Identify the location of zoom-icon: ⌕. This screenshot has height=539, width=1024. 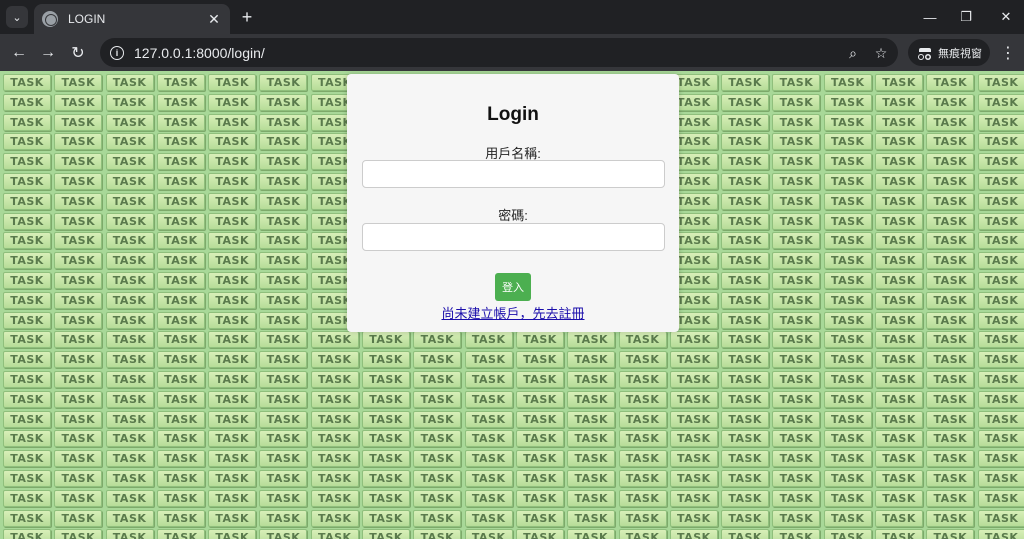
(853, 53).